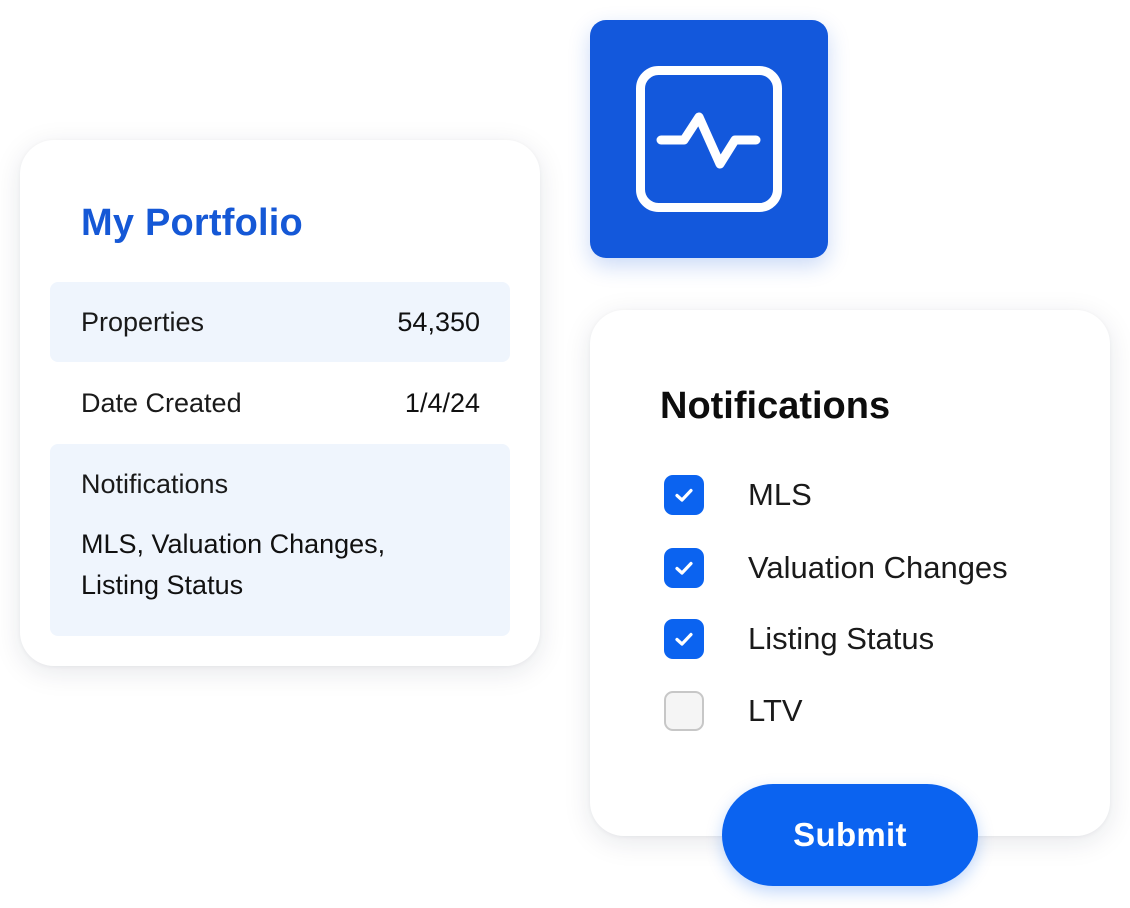  Describe the element at coordinates (143, 321) in the screenshot. I see `properties-label: Properties` at that location.